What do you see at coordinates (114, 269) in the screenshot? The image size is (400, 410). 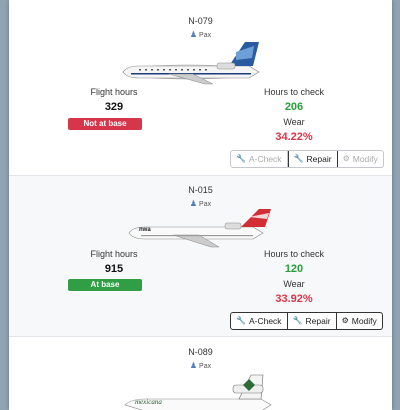 I see `flight-hours-value: 915` at bounding box center [114, 269].